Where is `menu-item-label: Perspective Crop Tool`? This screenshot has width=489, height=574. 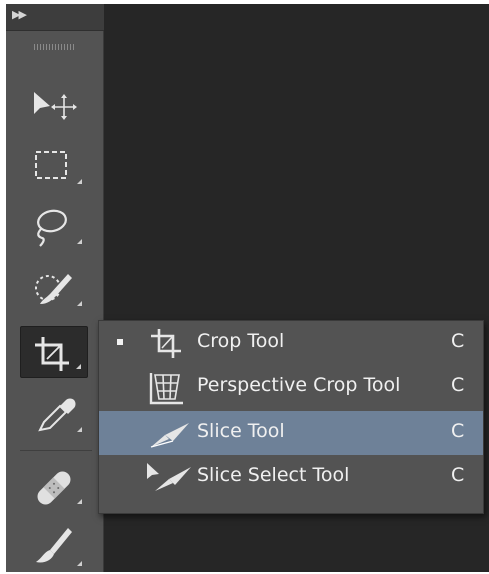 menu-item-label: Perspective Crop Tool is located at coordinates (299, 385).